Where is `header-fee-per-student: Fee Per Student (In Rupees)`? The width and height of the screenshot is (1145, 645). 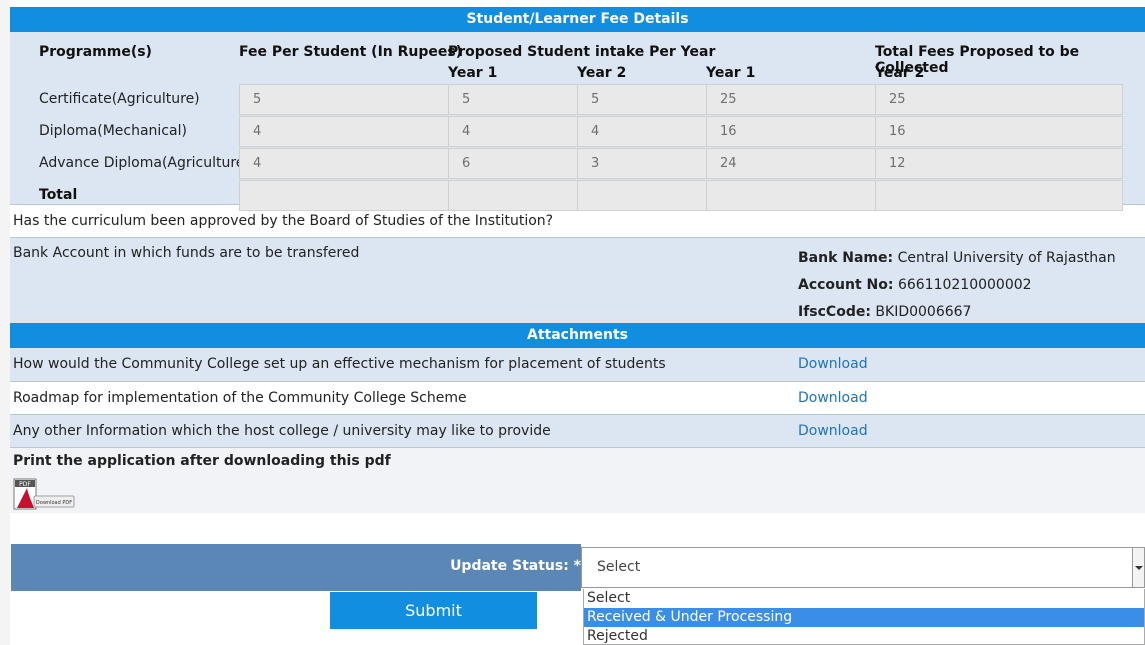
header-fee-per-student: Fee Per Student (In Rupees) is located at coordinates (351, 52).